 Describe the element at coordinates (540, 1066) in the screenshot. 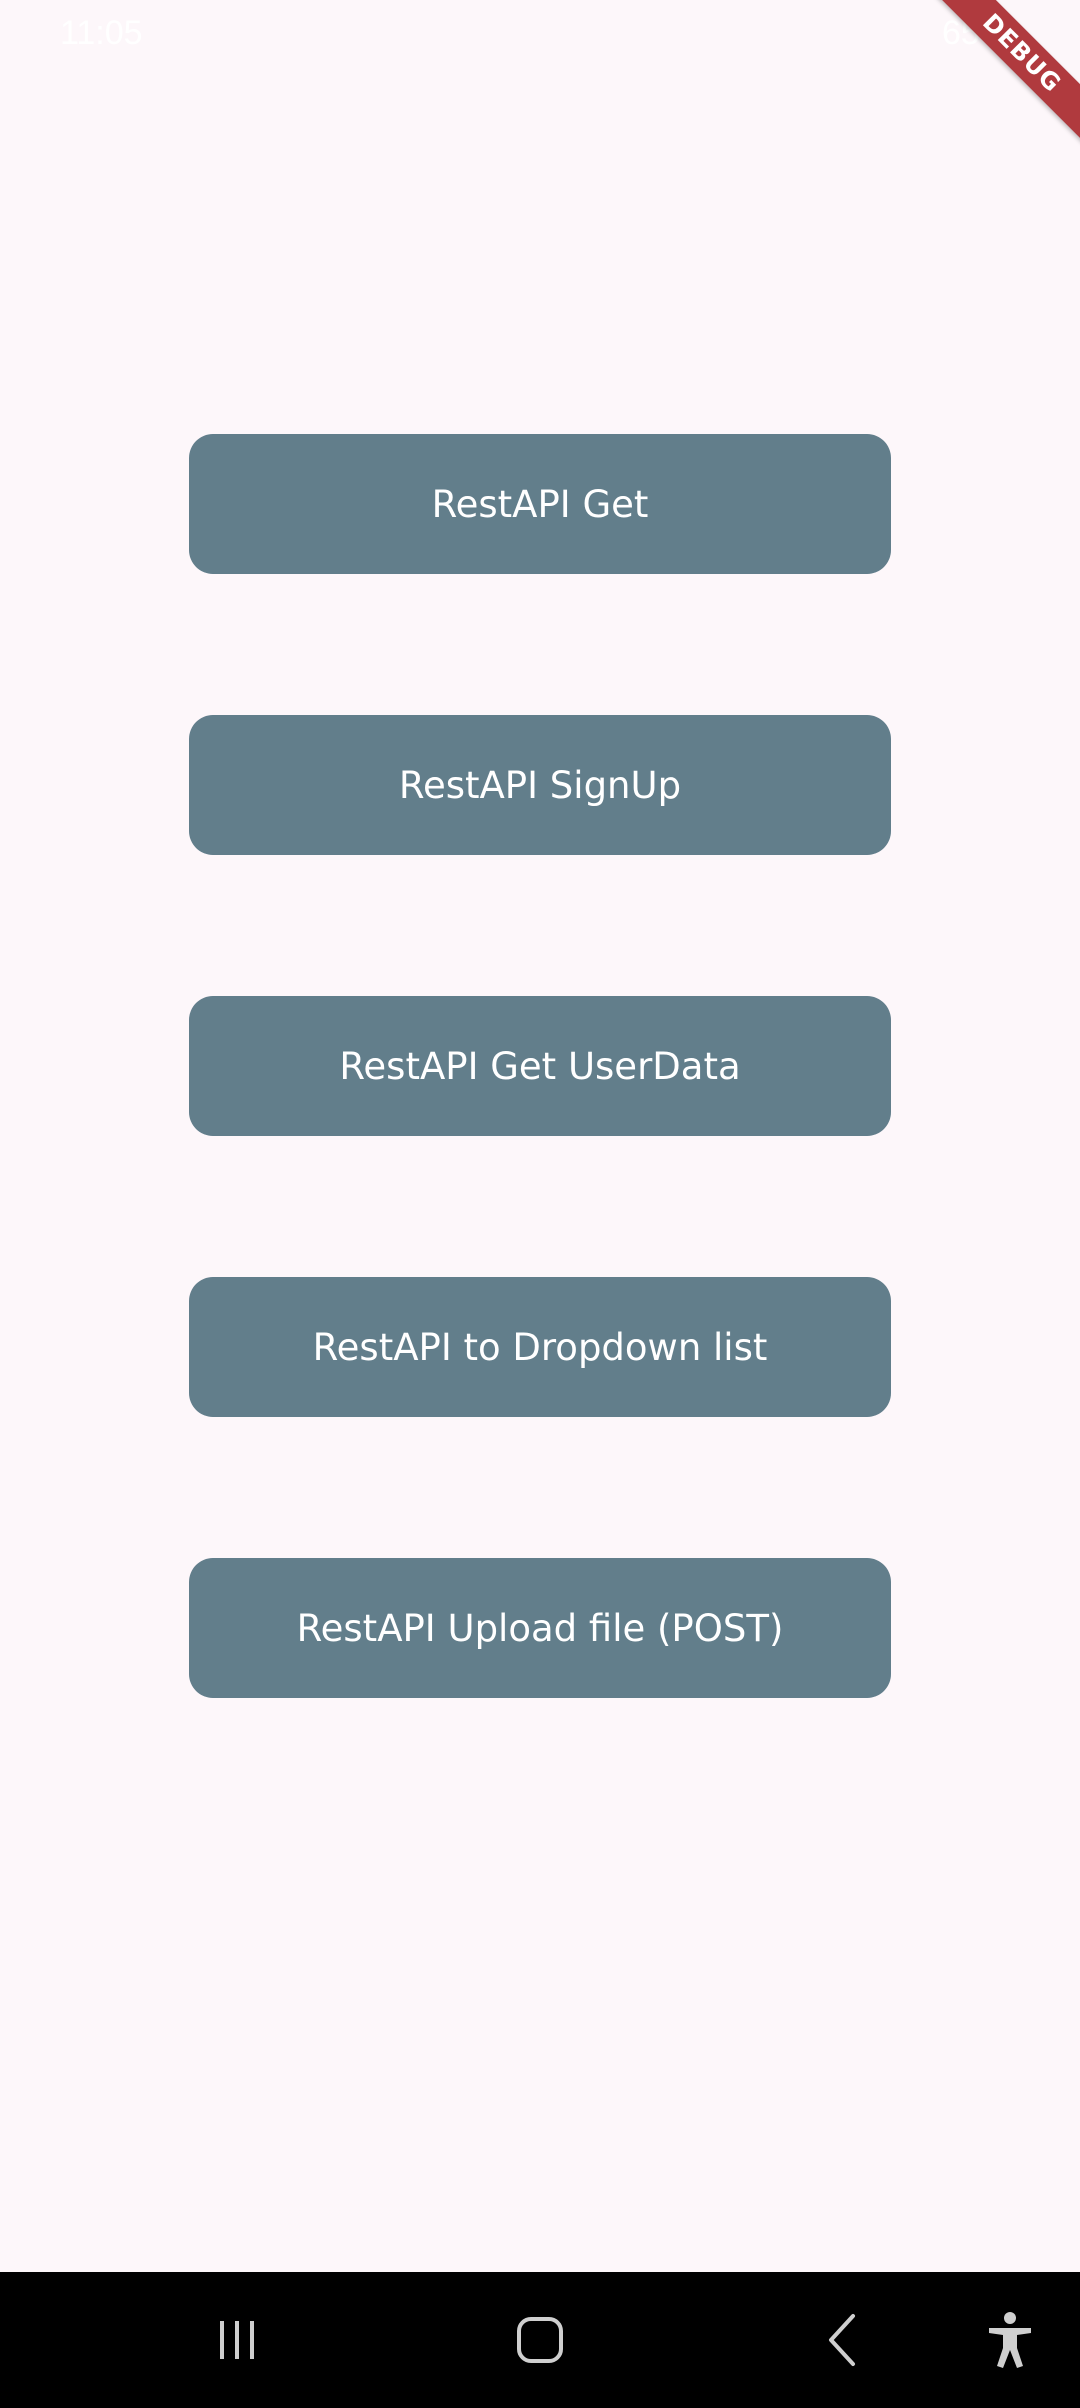

I see `restapi-get-userdata-button: RestAPI Get UserData` at that location.